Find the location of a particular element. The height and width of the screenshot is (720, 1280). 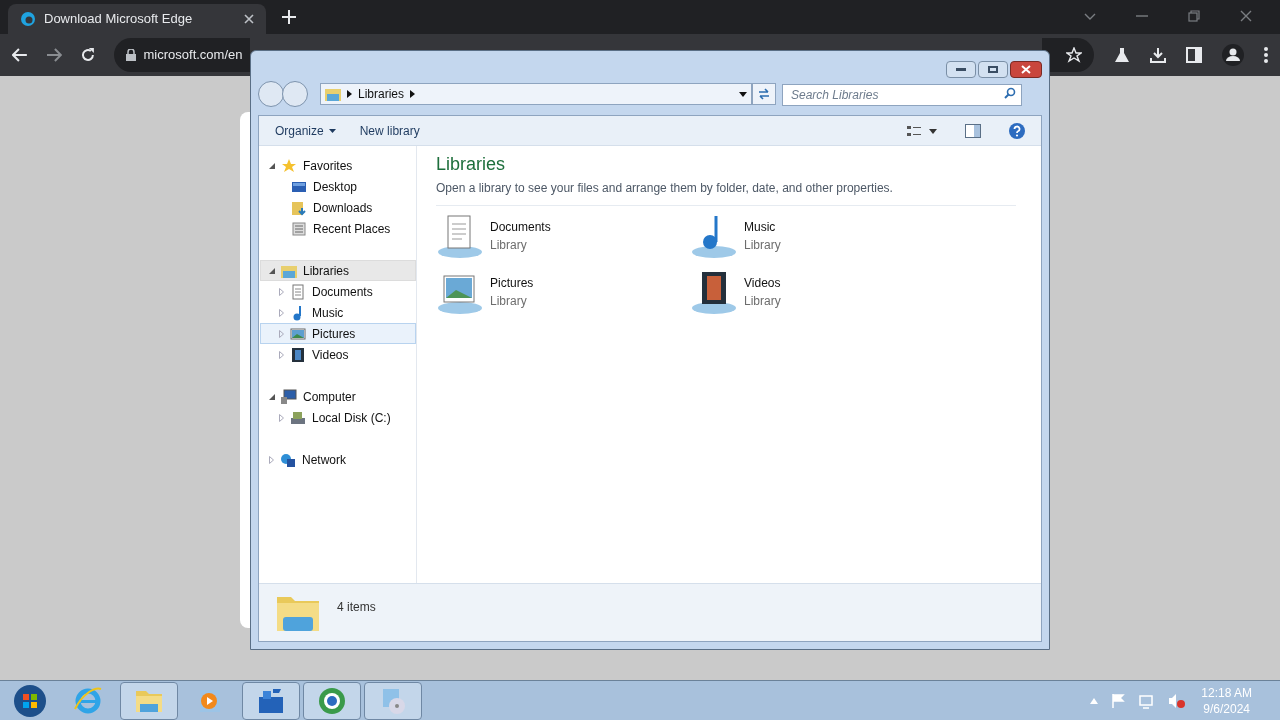

url-text: microsoft.com/en is located at coordinates (193, 55).